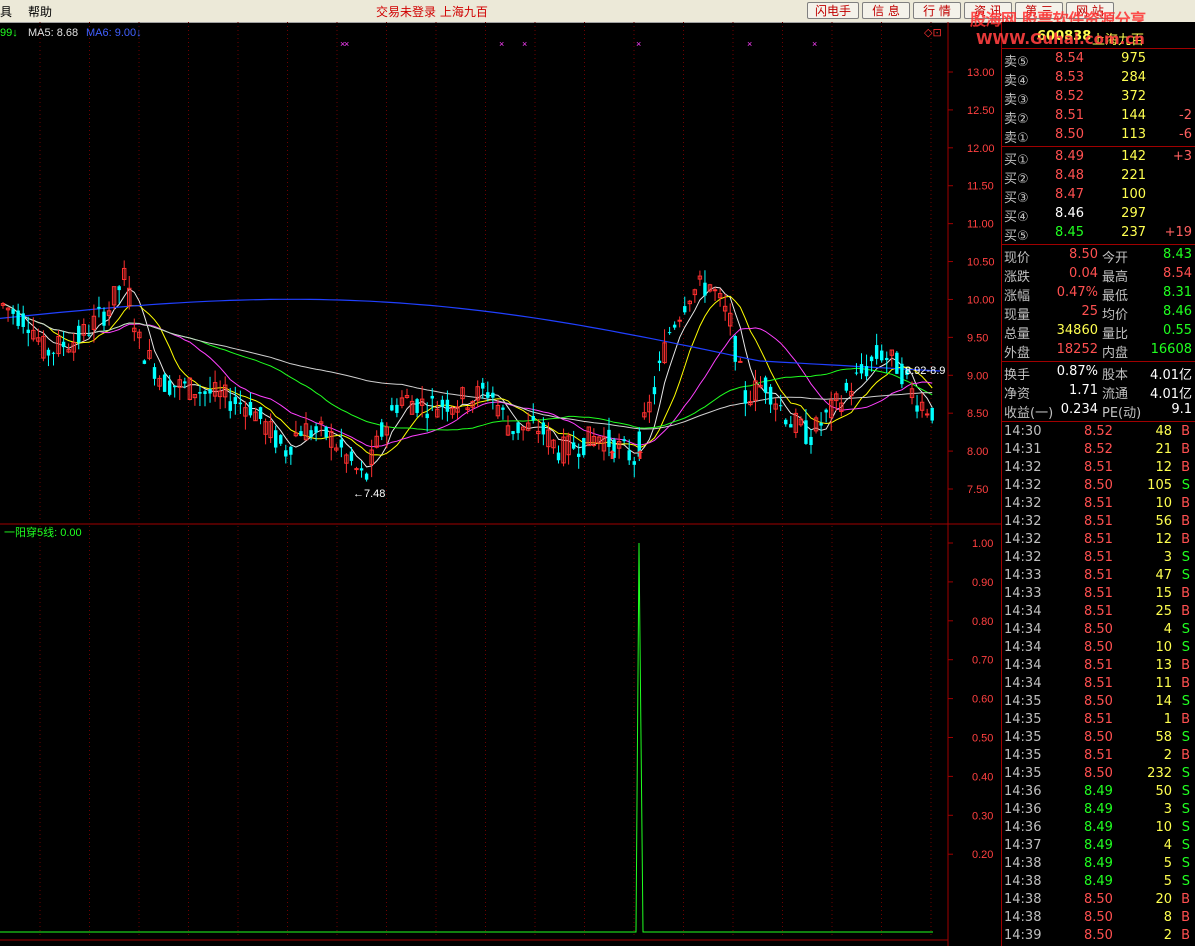  Describe the element at coordinates (1133, 58) in the screenshot. I see `ask-volume: 975` at that location.